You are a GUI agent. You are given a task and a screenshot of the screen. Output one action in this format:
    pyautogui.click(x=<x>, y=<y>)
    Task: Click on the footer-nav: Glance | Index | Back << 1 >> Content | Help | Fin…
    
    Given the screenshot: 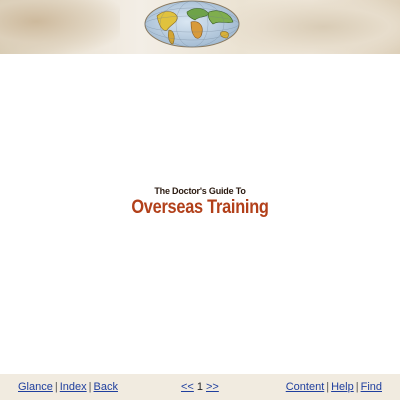 What is the action you would take?
    pyautogui.click(x=200, y=387)
    